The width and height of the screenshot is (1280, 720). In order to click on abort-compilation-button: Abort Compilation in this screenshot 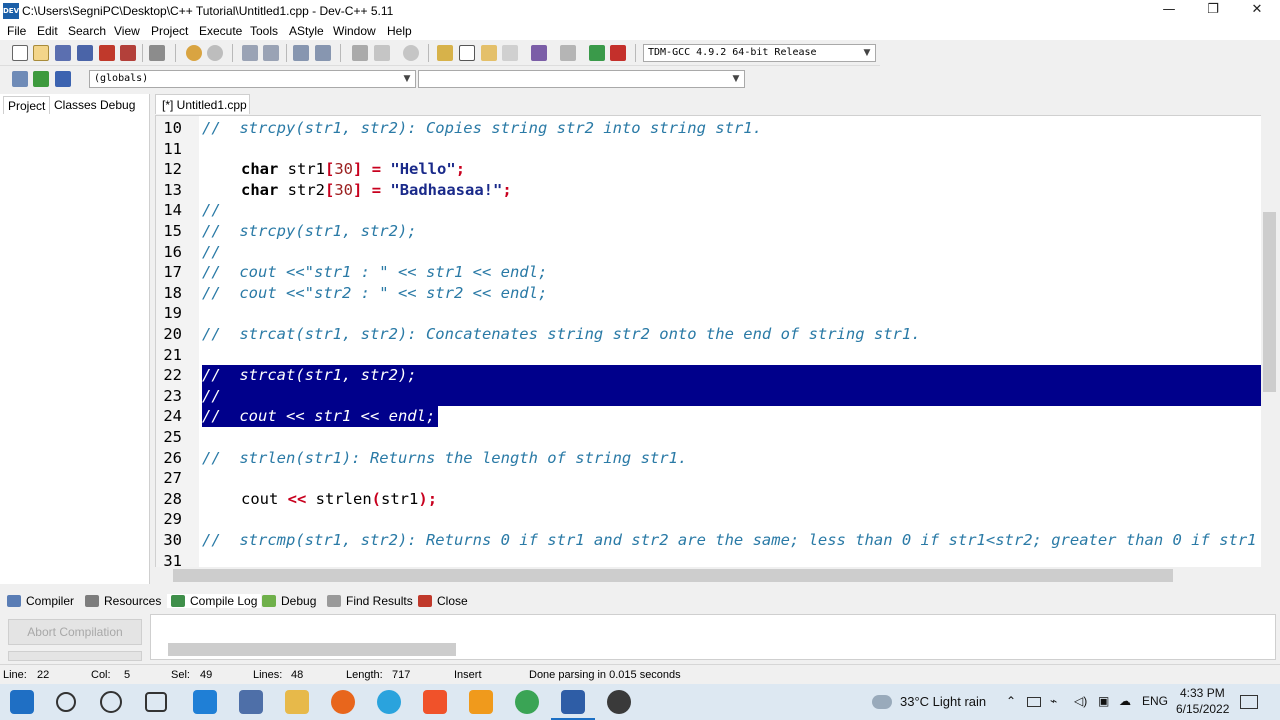, I will do `click(75, 632)`.